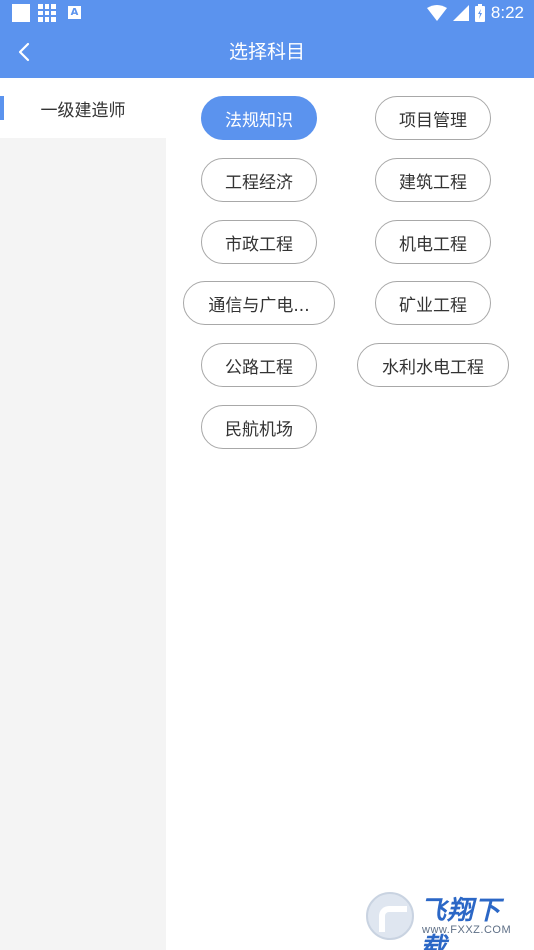  I want to click on notification-square-icon, so click(21, 13).